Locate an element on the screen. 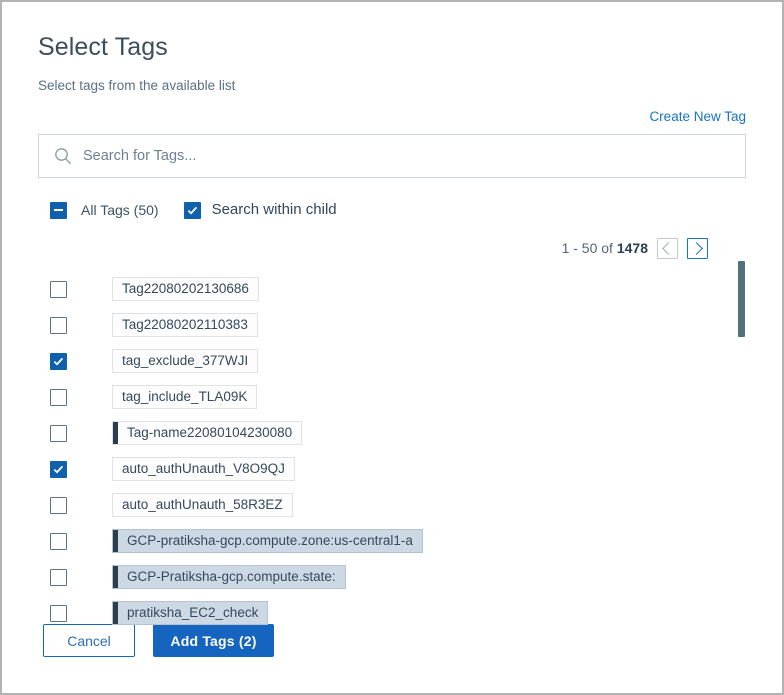  tag-label: tag_include_TLA09K is located at coordinates (185, 396).